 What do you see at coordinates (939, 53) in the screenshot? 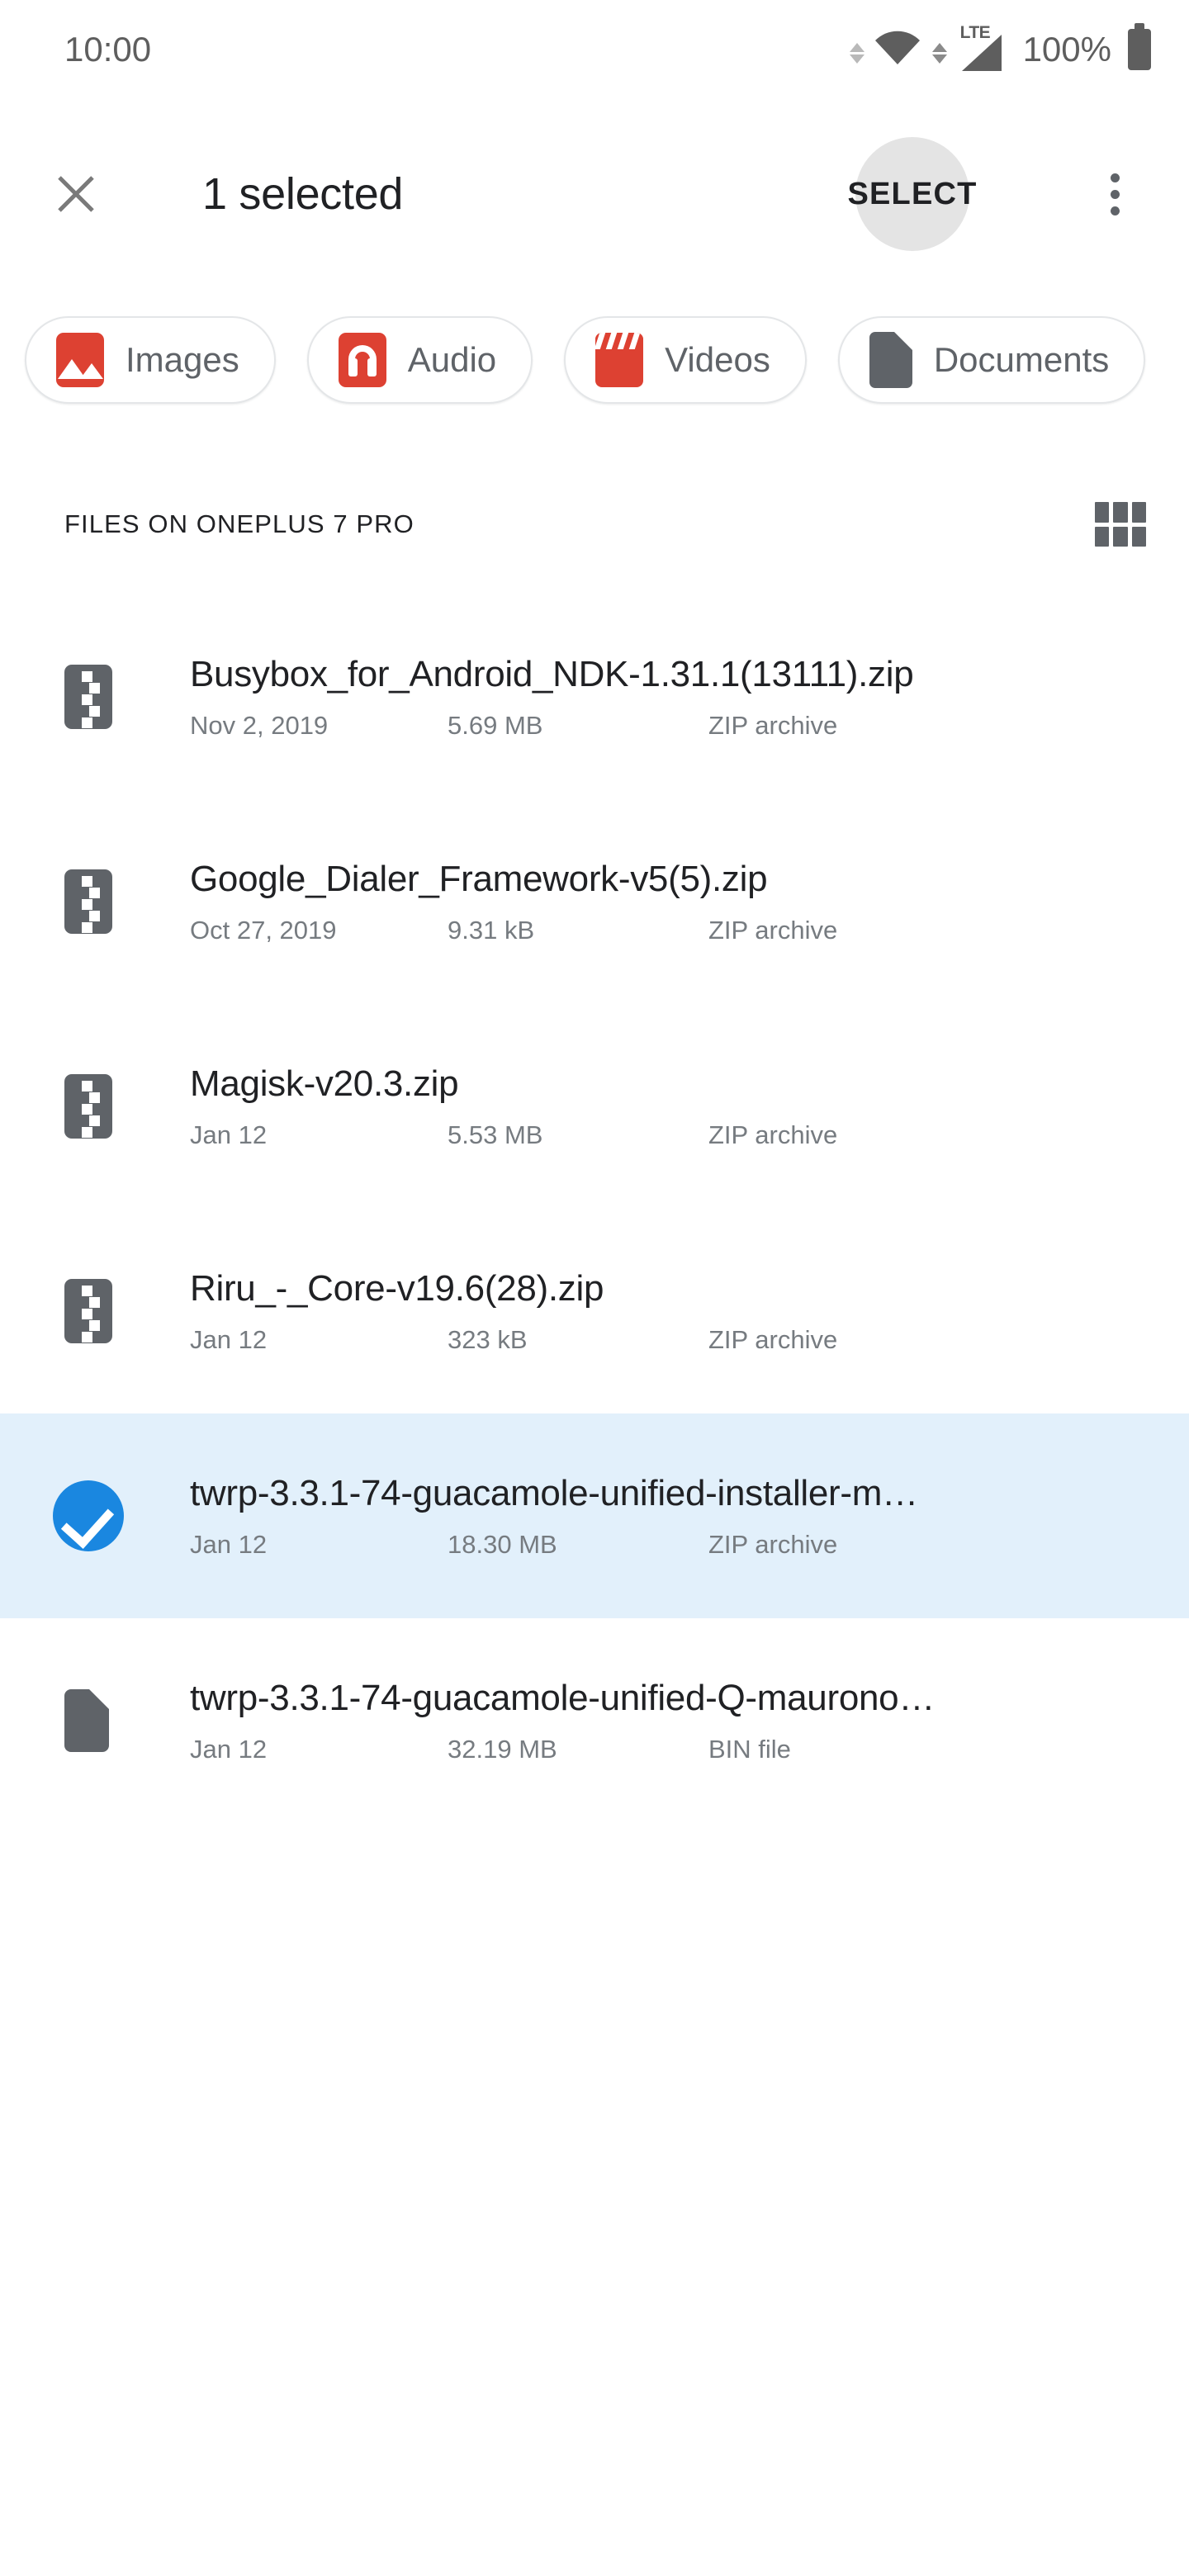
I see `mobile-data-activity-arrows-icon` at bounding box center [939, 53].